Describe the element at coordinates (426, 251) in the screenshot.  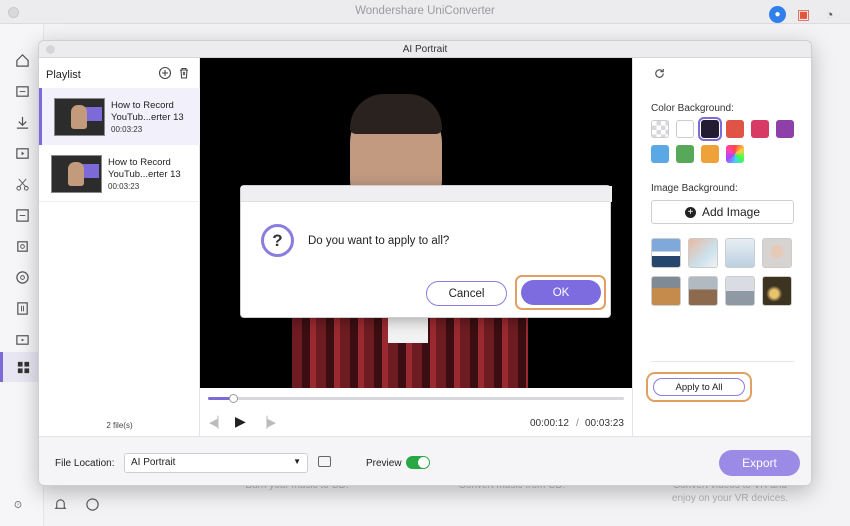
I see `apply-all-dialog: ? Do you want to apply to all? Cancel OK` at that location.